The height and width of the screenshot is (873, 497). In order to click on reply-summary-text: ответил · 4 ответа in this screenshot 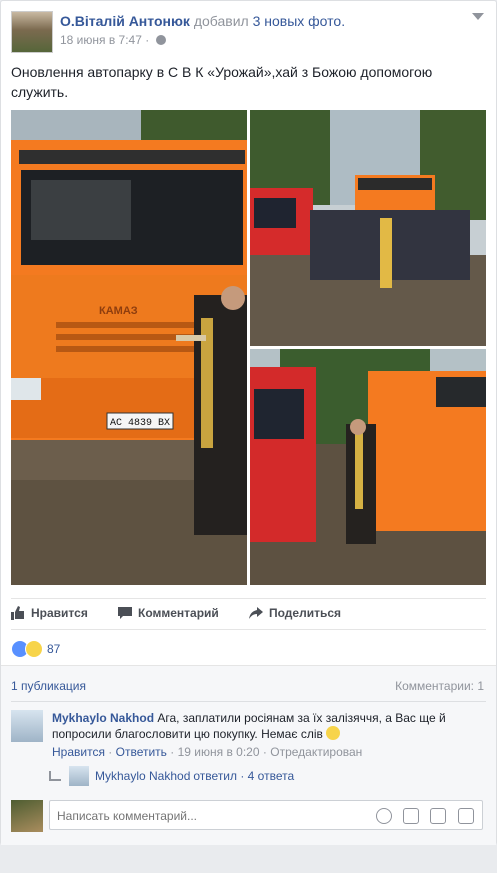, I will do `click(243, 776)`.